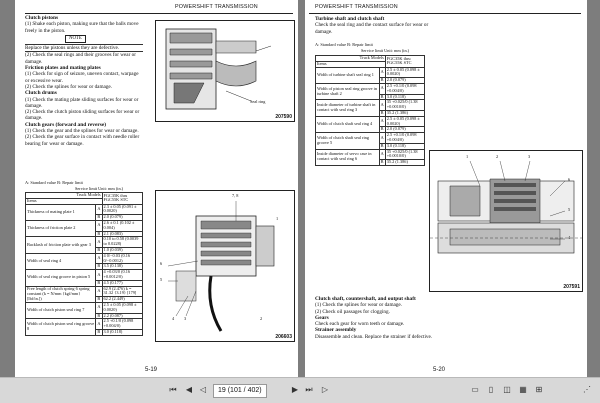 Image resolution: width=600 pixels, height=403 pixels. Describe the element at coordinates (283, 117) in the screenshot. I see `figure-id: 207590` at that location.